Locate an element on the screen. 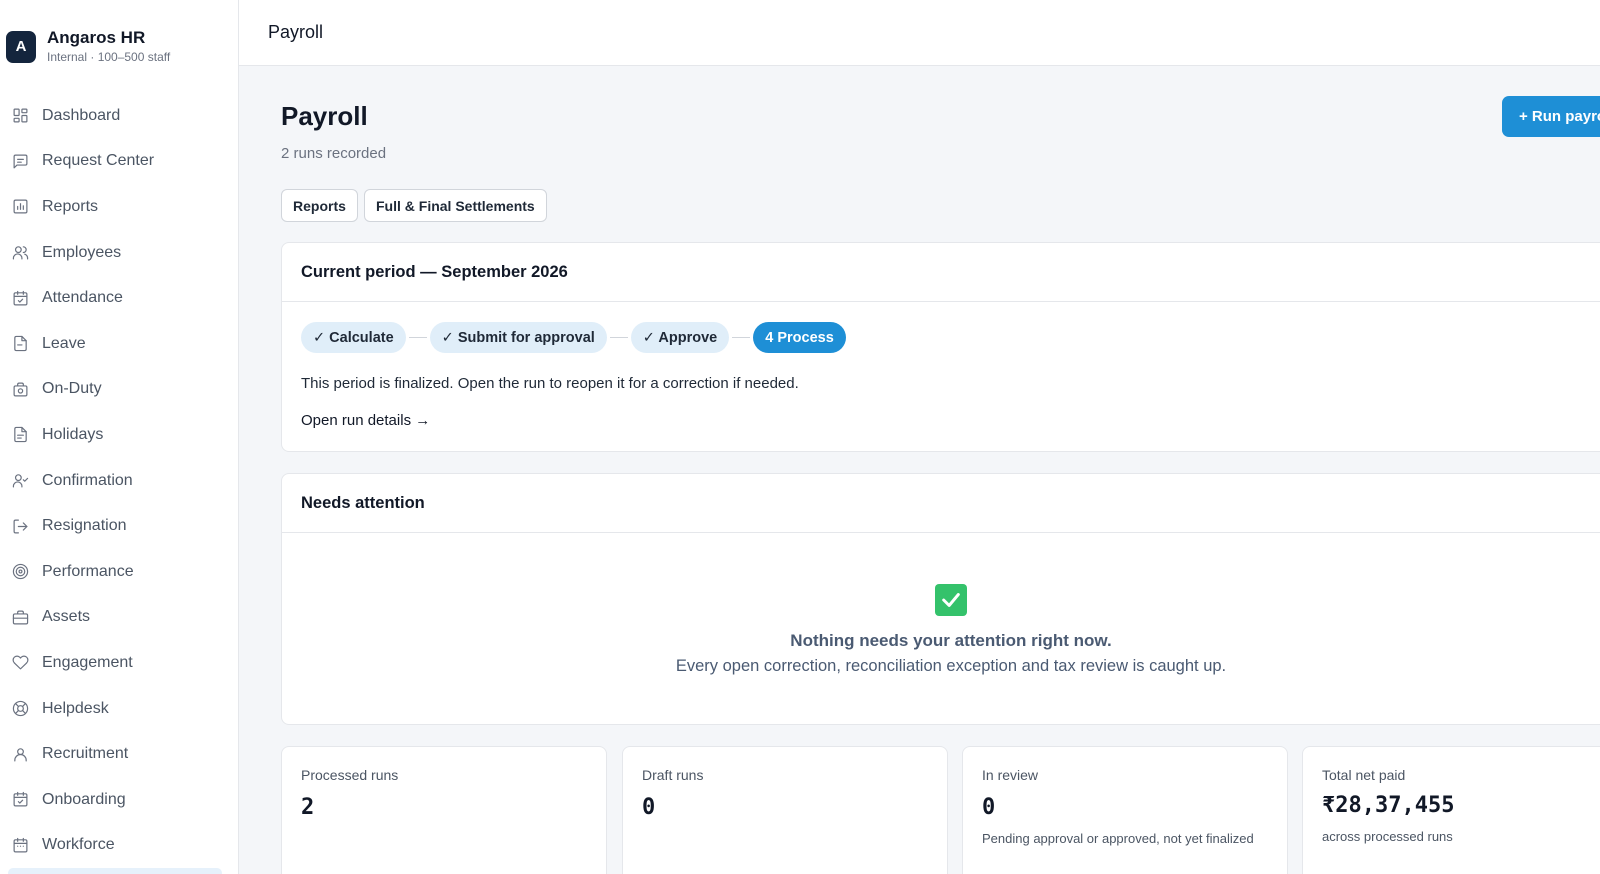 The height and width of the screenshot is (874, 1600). stat-label: Processed runs is located at coordinates (350, 775).